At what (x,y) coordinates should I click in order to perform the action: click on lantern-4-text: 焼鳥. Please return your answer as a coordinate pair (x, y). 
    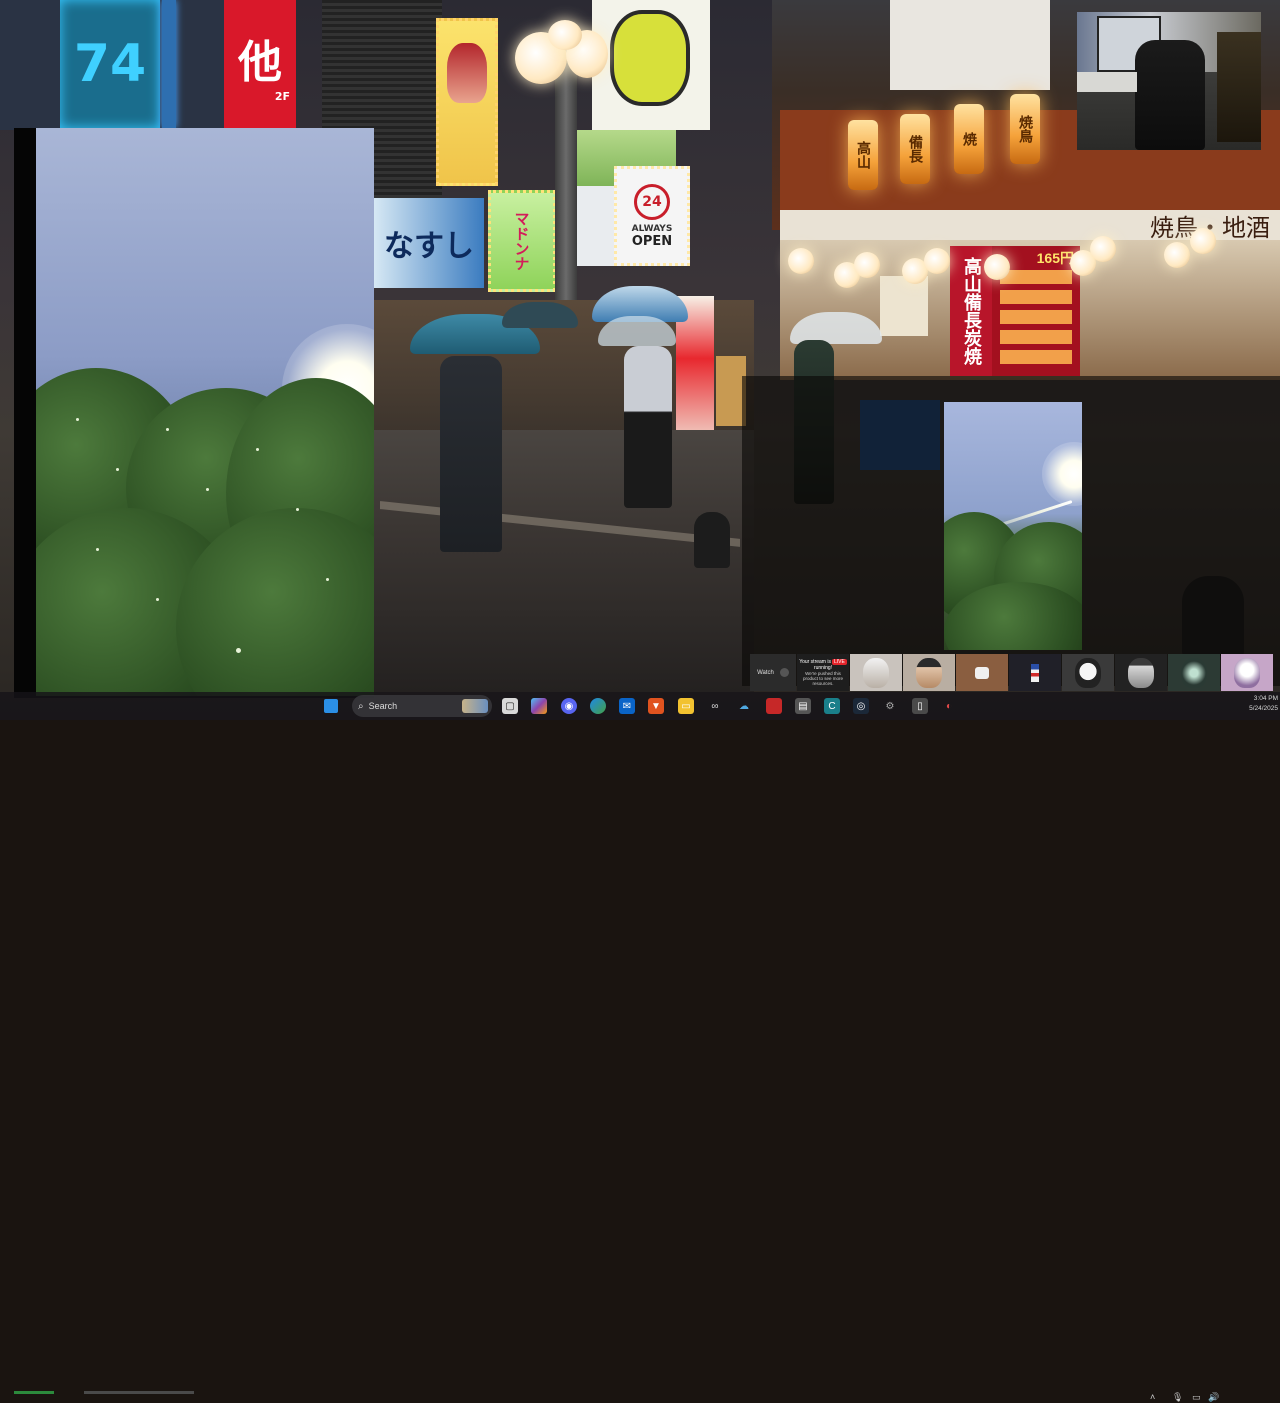
    Looking at the image, I should click on (1025, 129).